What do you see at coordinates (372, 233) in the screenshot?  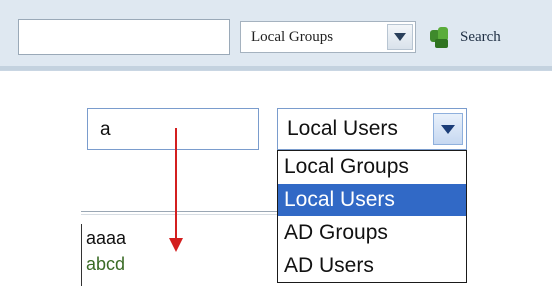 I see `dropdown-option-ad-groups: AD Groups` at bounding box center [372, 233].